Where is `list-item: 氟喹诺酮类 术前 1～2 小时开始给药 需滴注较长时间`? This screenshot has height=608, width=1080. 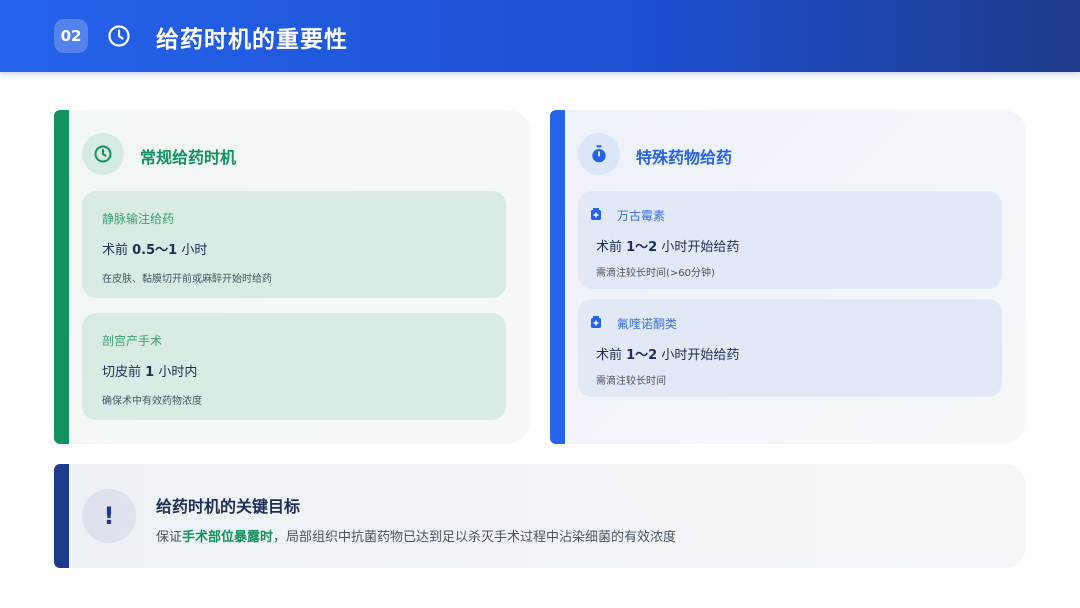 list-item: 氟喹诺酮类 术前 1～2 小时开始给药 需滴注较长时间 is located at coordinates (790, 348).